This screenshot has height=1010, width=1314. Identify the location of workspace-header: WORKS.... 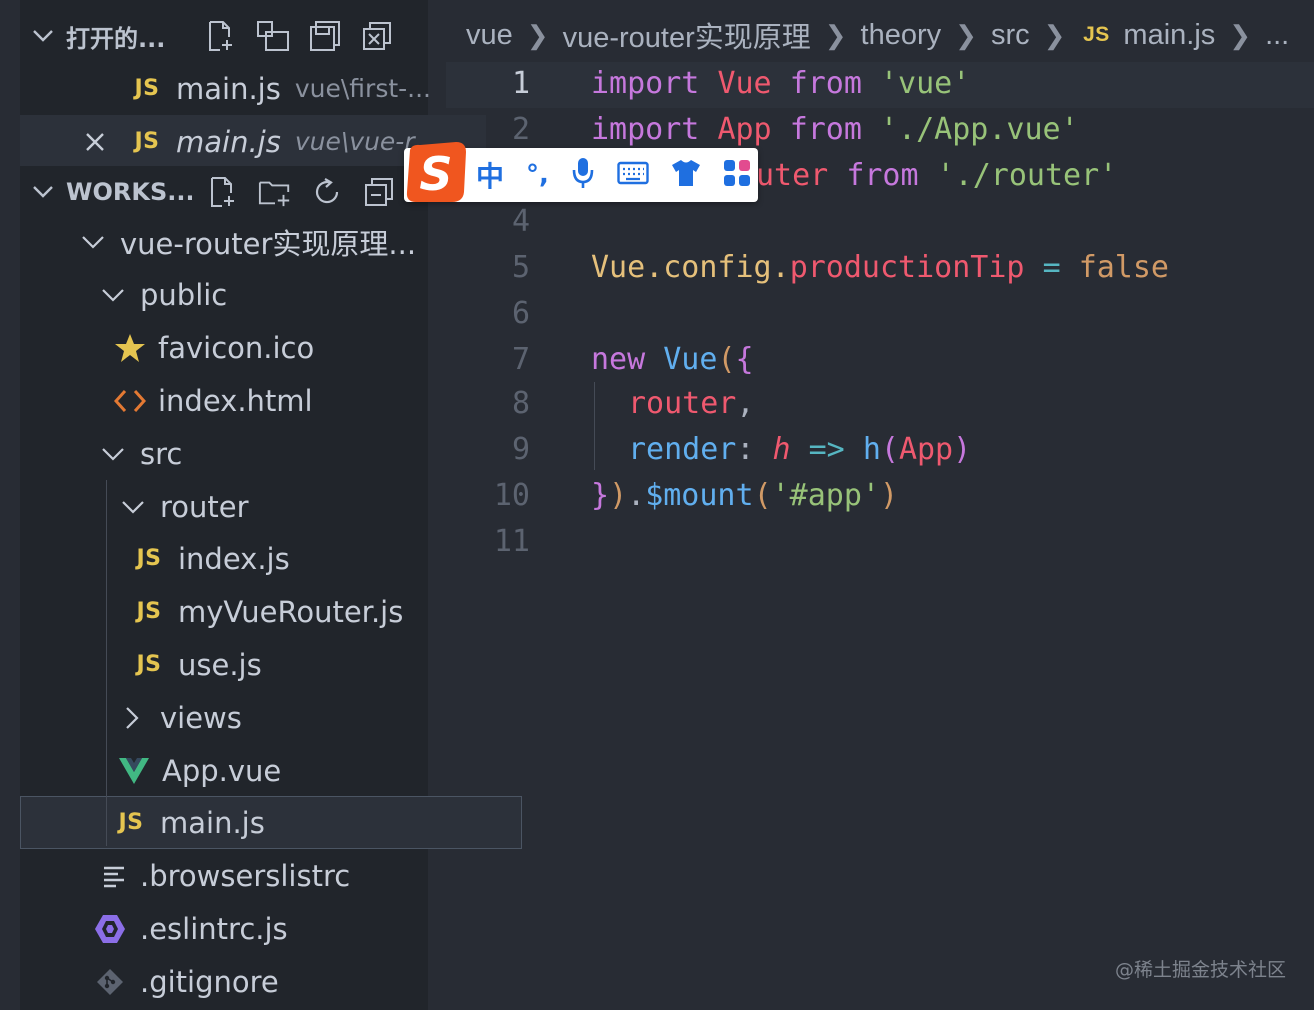
(224, 192).